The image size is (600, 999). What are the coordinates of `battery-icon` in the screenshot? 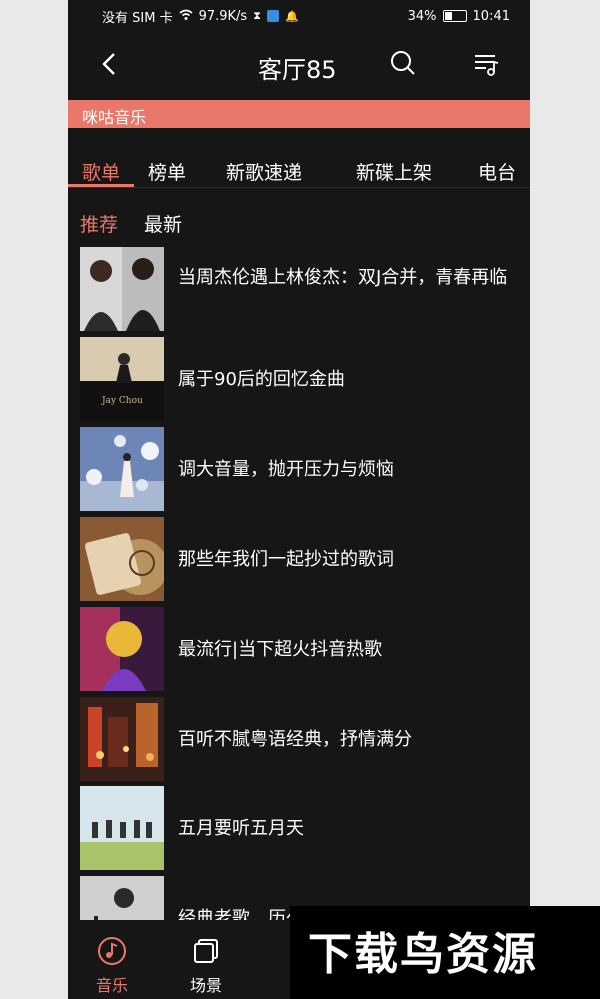 It's located at (454, 16).